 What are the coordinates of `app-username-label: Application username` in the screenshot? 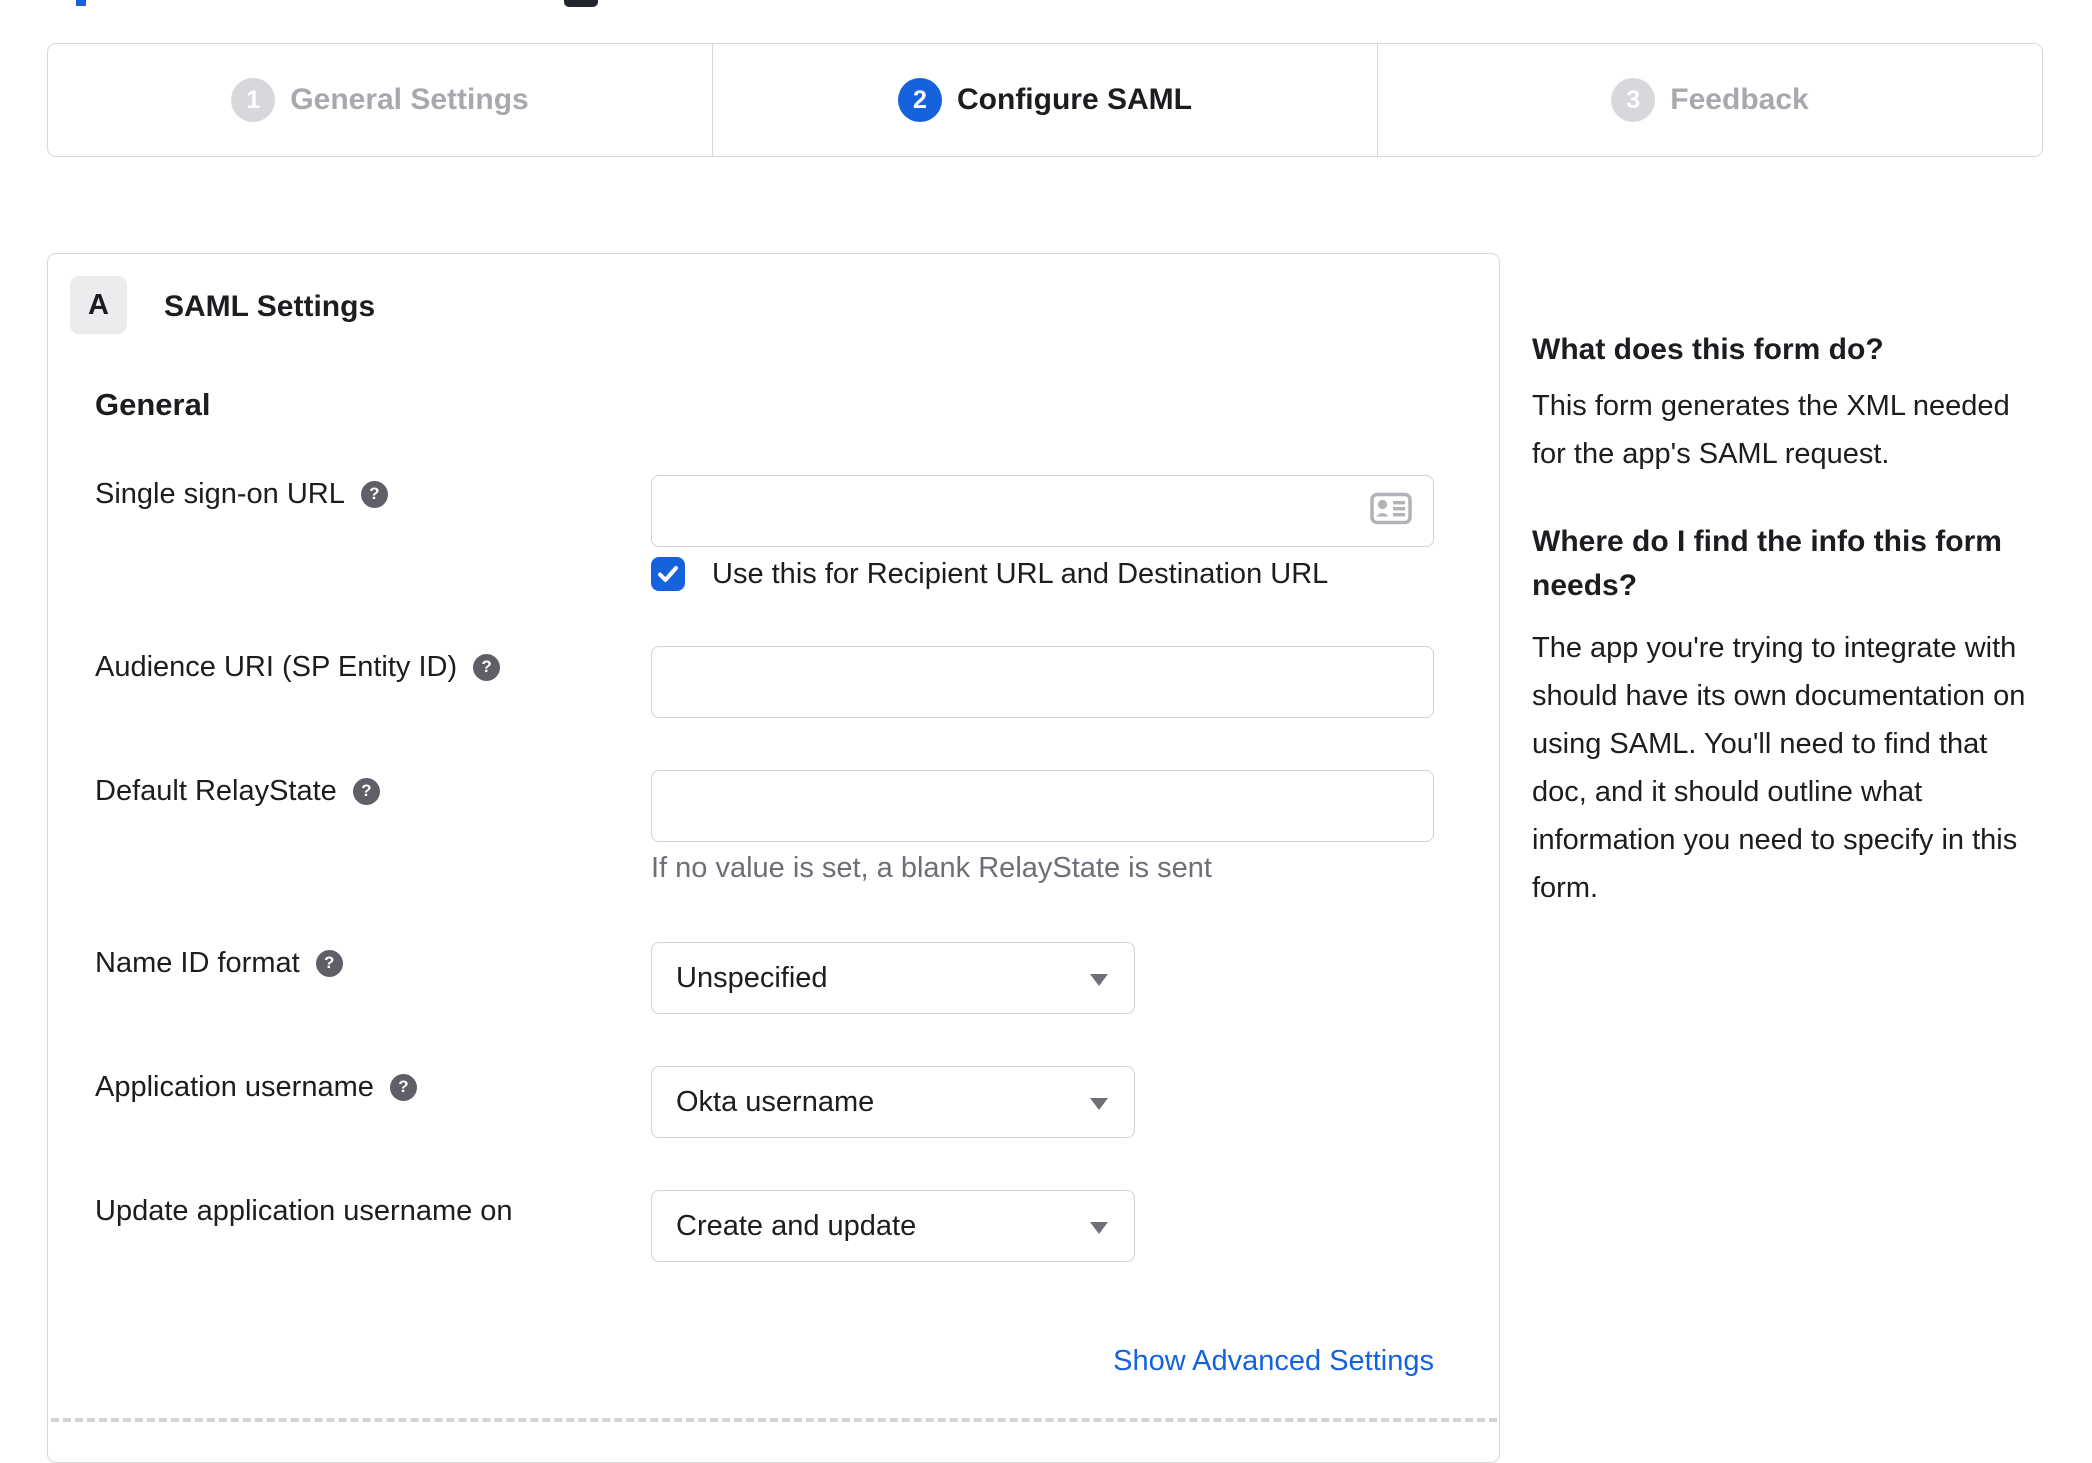 It's located at (234, 1086).